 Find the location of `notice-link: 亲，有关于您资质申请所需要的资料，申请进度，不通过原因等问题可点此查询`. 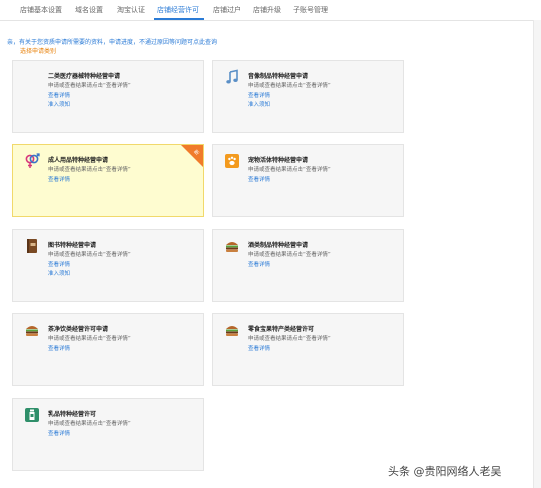

notice-link: 亲，有关于您资质申请所需要的资料，申请进度，不通过原因等问题可点此查询 is located at coordinates (112, 41).